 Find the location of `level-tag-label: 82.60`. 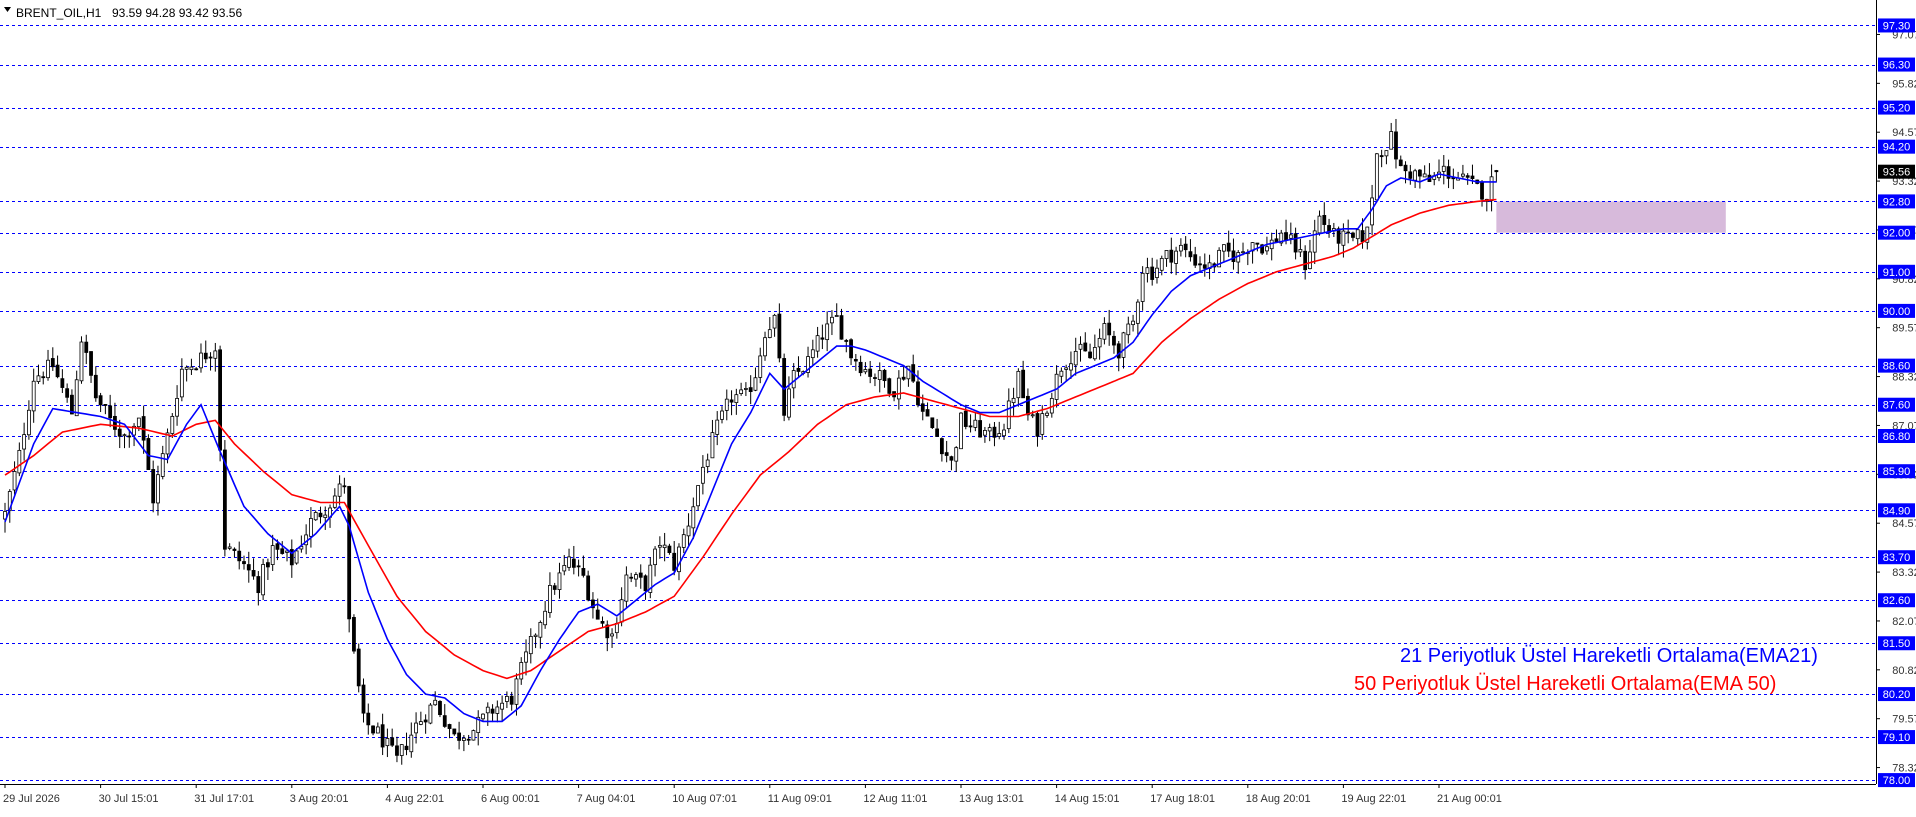

level-tag-label: 82.60 is located at coordinates (1897, 601).